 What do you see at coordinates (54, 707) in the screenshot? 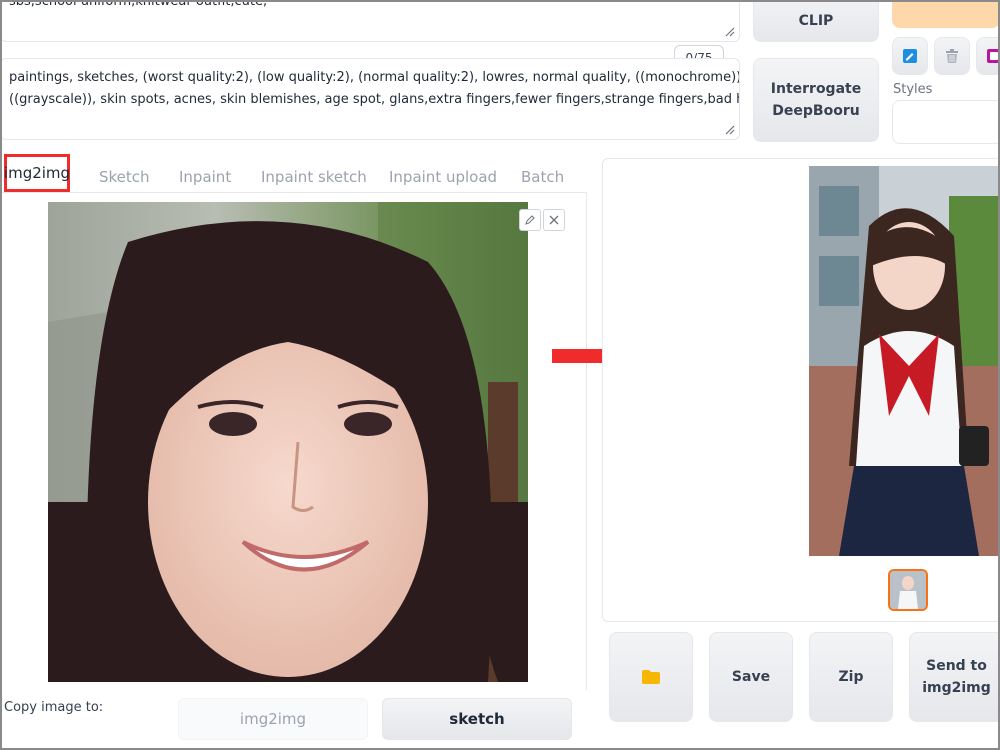
I see `copy-image-label: Copy image to:` at bounding box center [54, 707].